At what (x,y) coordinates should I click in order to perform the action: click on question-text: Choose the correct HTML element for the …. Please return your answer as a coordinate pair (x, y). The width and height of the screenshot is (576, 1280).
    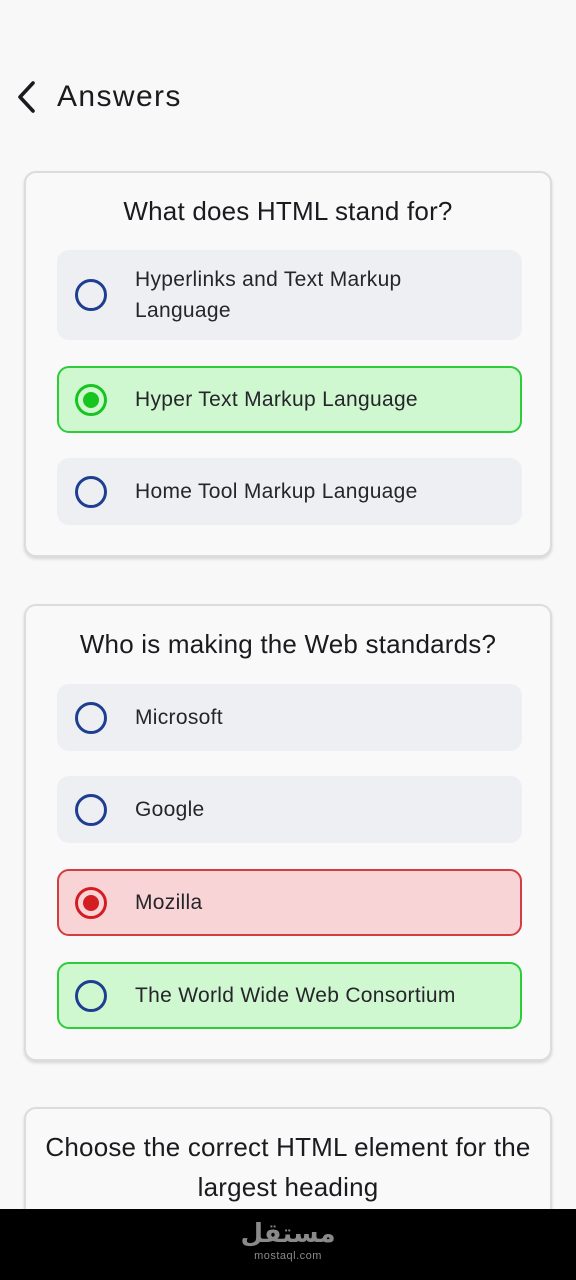
    Looking at the image, I should click on (288, 1167).